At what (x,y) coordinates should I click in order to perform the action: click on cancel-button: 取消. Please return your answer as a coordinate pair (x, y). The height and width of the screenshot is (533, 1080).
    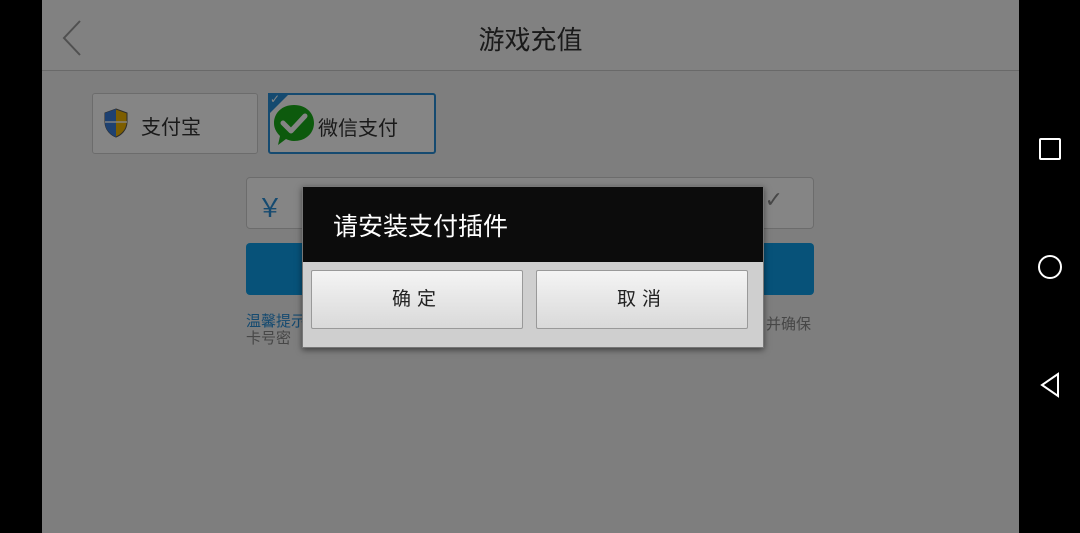
    Looking at the image, I should click on (642, 299).